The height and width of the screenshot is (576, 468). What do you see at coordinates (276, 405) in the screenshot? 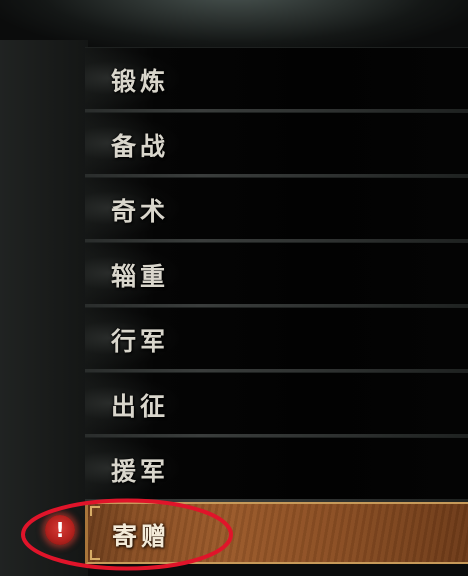
I see `menu-item-expedition: 出征` at bounding box center [276, 405].